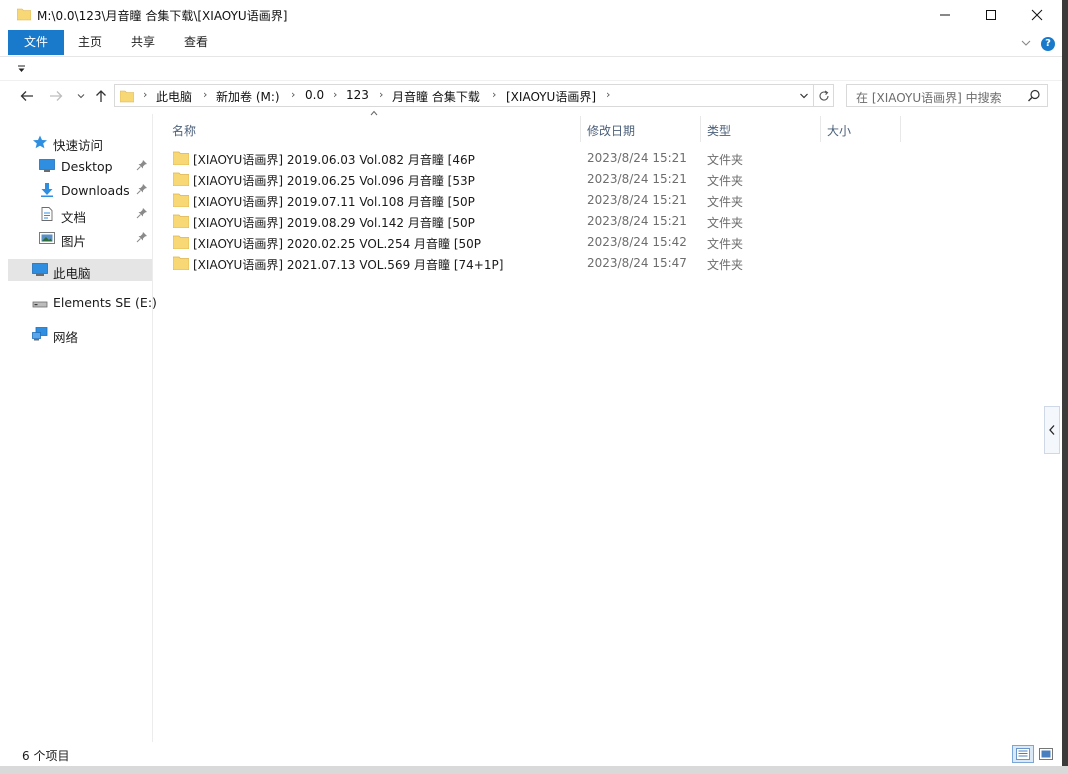 The height and width of the screenshot is (774, 1068). Describe the element at coordinates (162, 16) in the screenshot. I see `window-title: M:\0.0\123\月音瞳 合集下载\[XIAOYU语画界]` at that location.